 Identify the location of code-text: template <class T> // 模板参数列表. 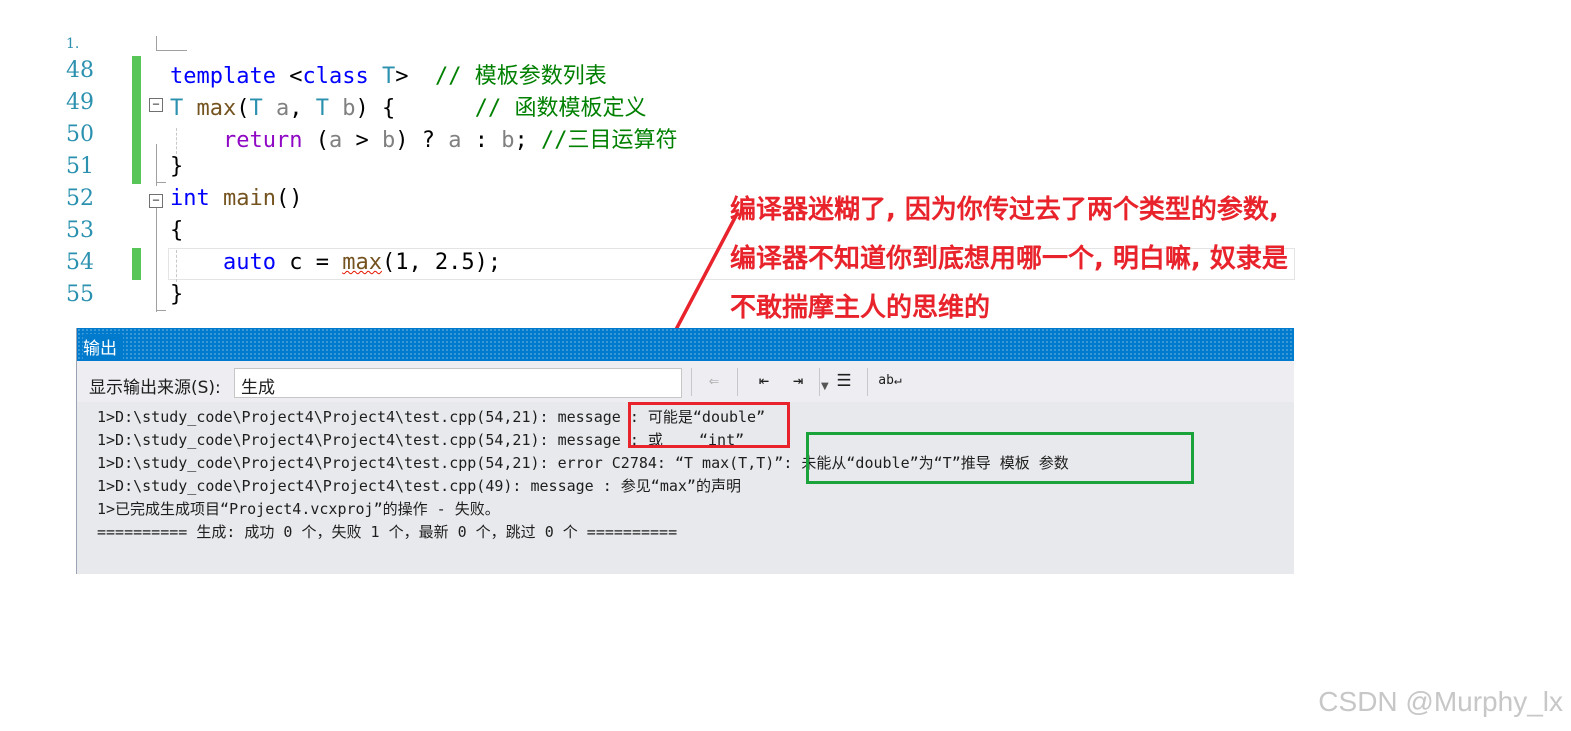
(388, 74).